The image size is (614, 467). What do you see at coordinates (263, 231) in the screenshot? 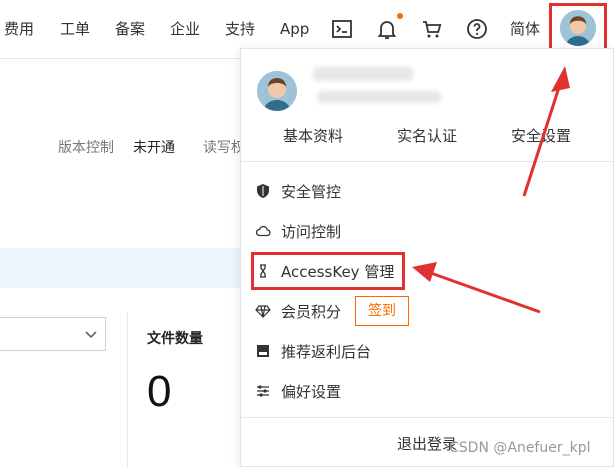
I see `cloud-icon` at bounding box center [263, 231].